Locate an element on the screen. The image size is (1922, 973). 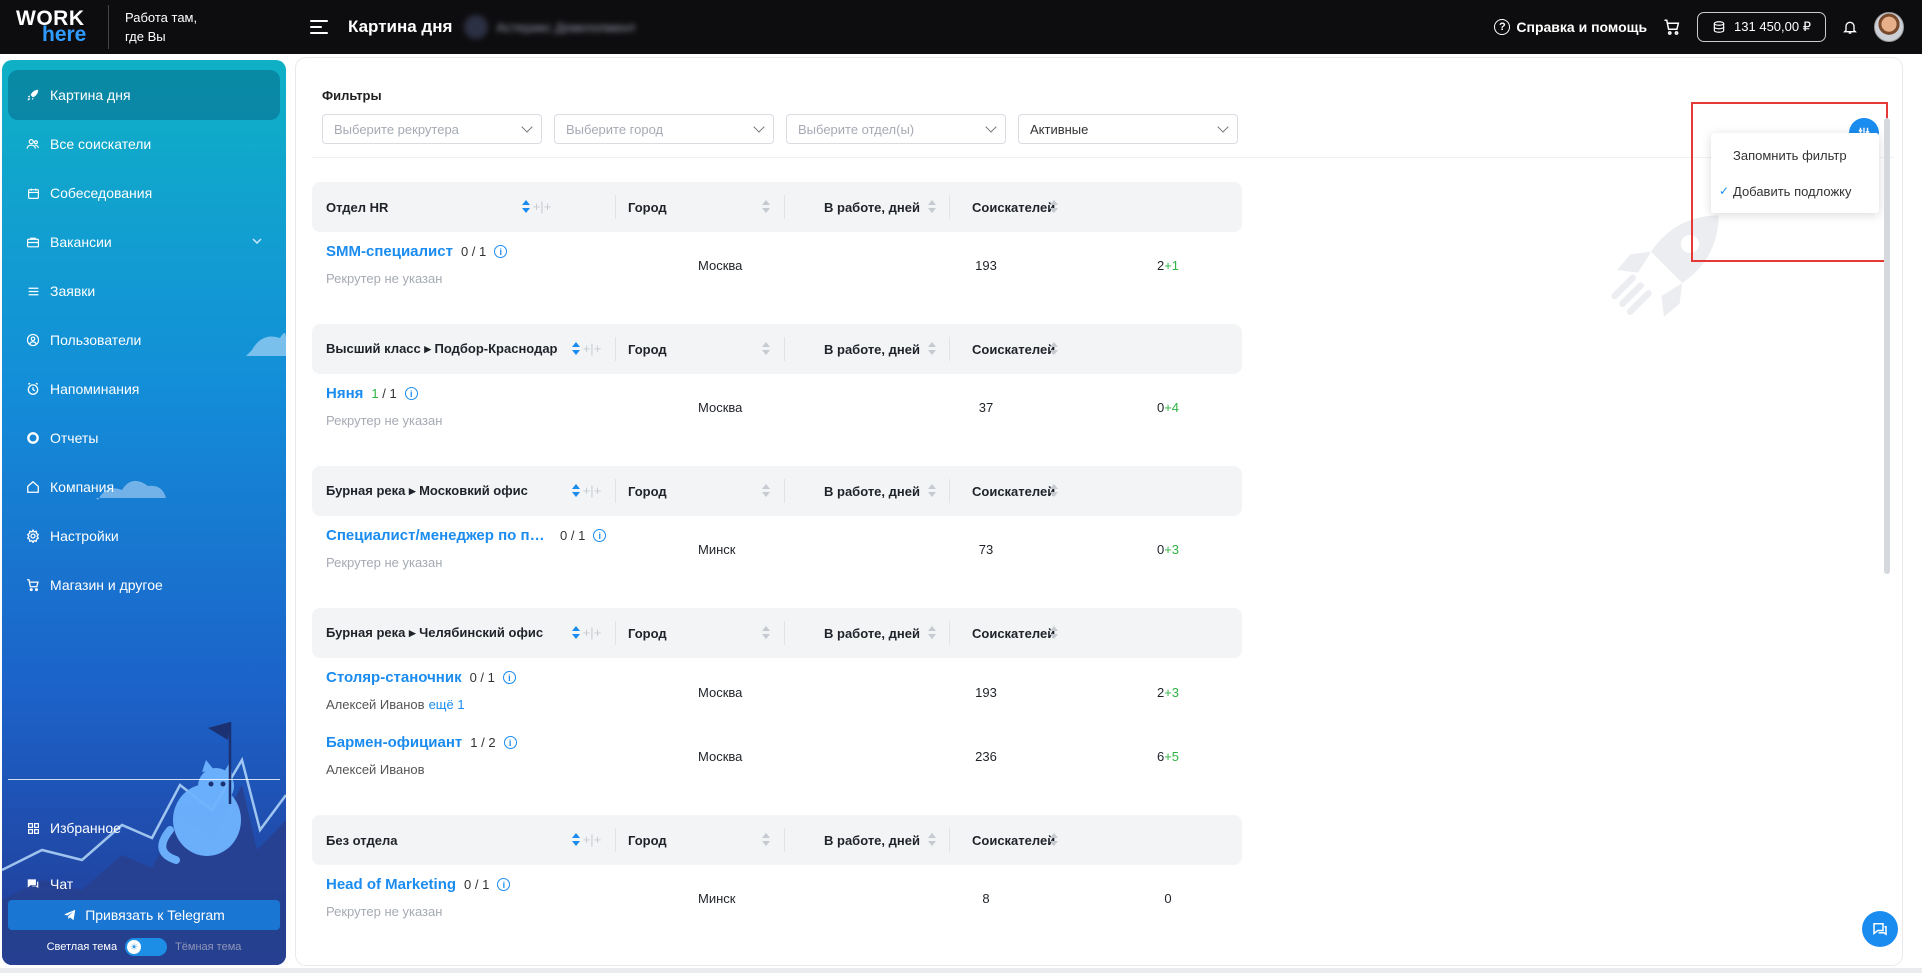
vacancy-row: Специалист/менеджер по продажам 0 / 1 i is located at coordinates (466, 535).